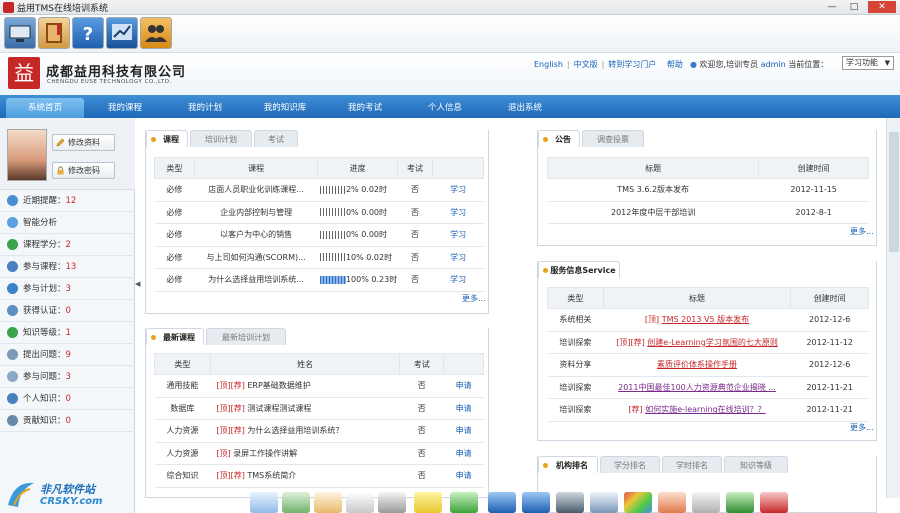 The width and height of the screenshot is (900, 513). What do you see at coordinates (295, 430) in the screenshot?
I see `course-name-link: 为什么选择益用培训系统？` at bounding box center [295, 430].